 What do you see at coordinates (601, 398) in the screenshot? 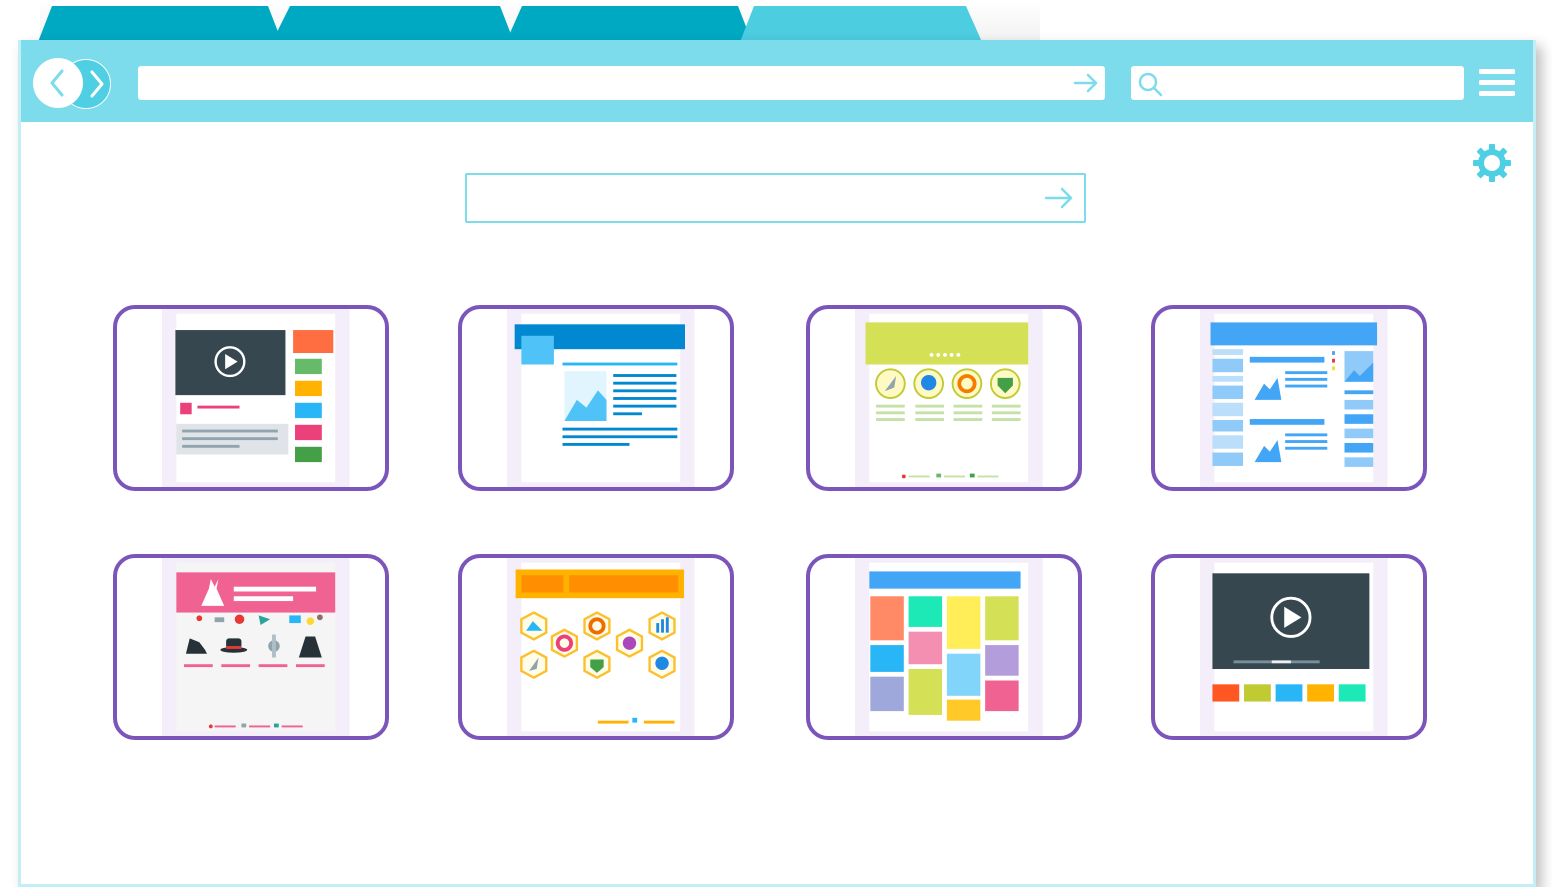
I see `article-site-thumbnail` at bounding box center [601, 398].